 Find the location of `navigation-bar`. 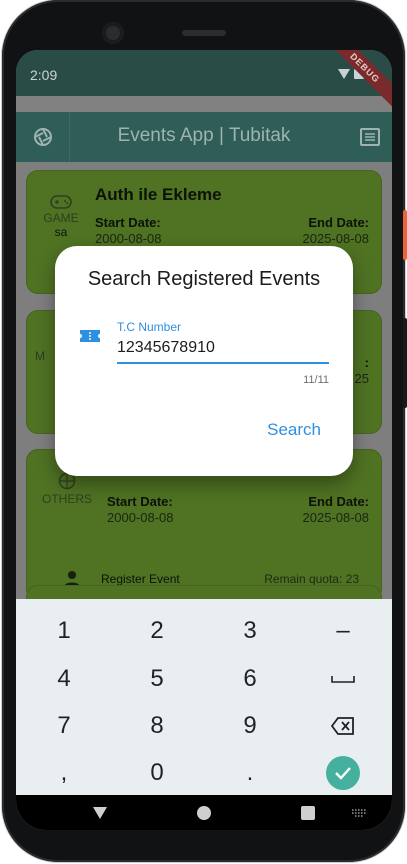

navigation-bar is located at coordinates (204, 812).